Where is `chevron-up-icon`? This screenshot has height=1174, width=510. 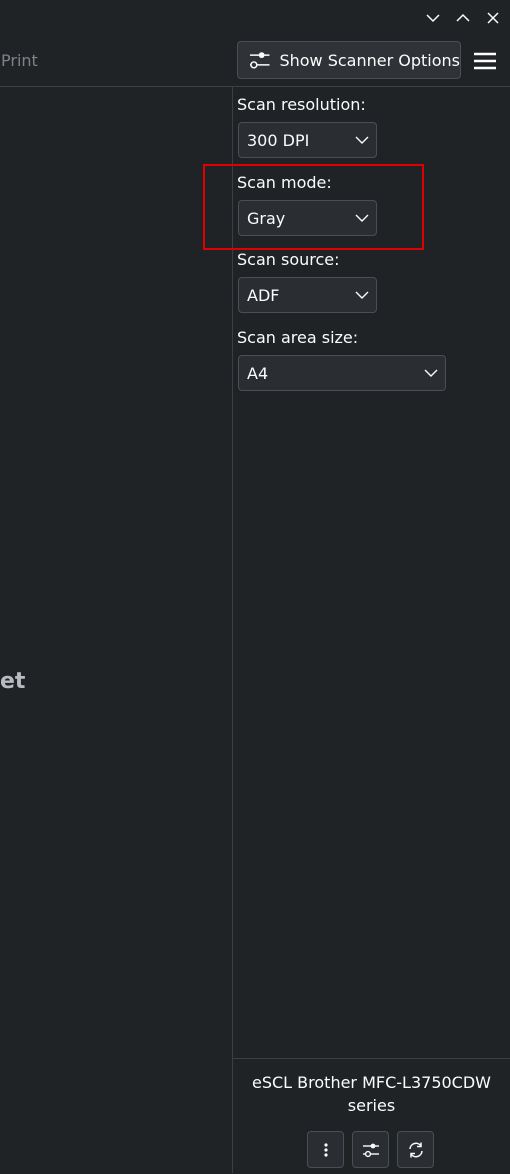
chevron-up-icon is located at coordinates (463, 17).